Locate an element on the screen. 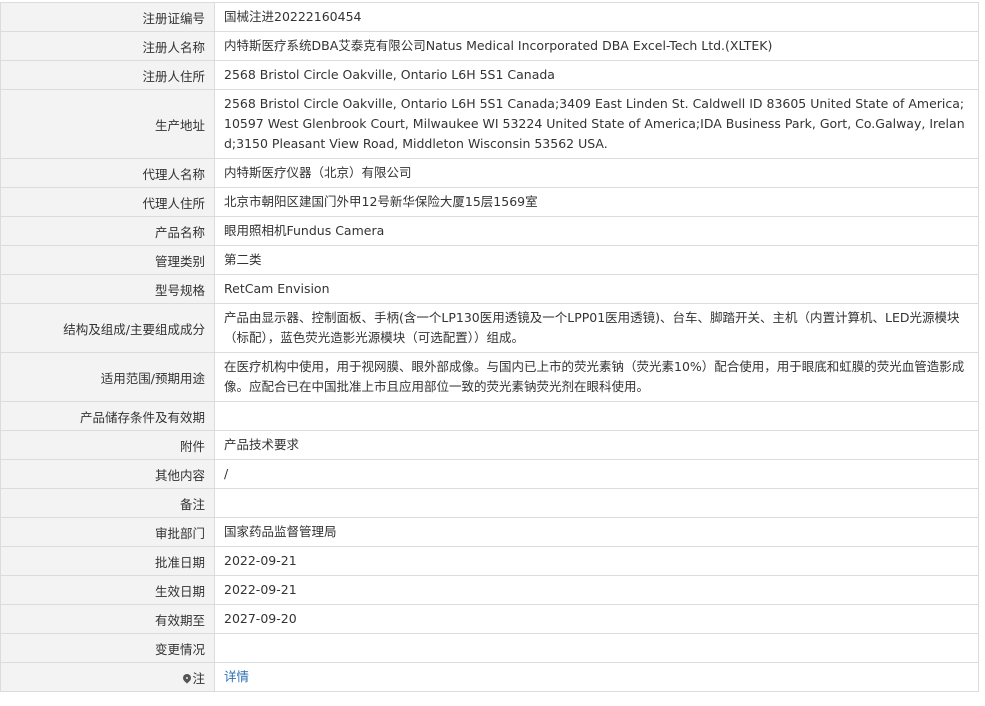 Image resolution: width=985 pixels, height=706 pixels. row-label-intended-use: 适用范围/预期用途 is located at coordinates (107, 377).